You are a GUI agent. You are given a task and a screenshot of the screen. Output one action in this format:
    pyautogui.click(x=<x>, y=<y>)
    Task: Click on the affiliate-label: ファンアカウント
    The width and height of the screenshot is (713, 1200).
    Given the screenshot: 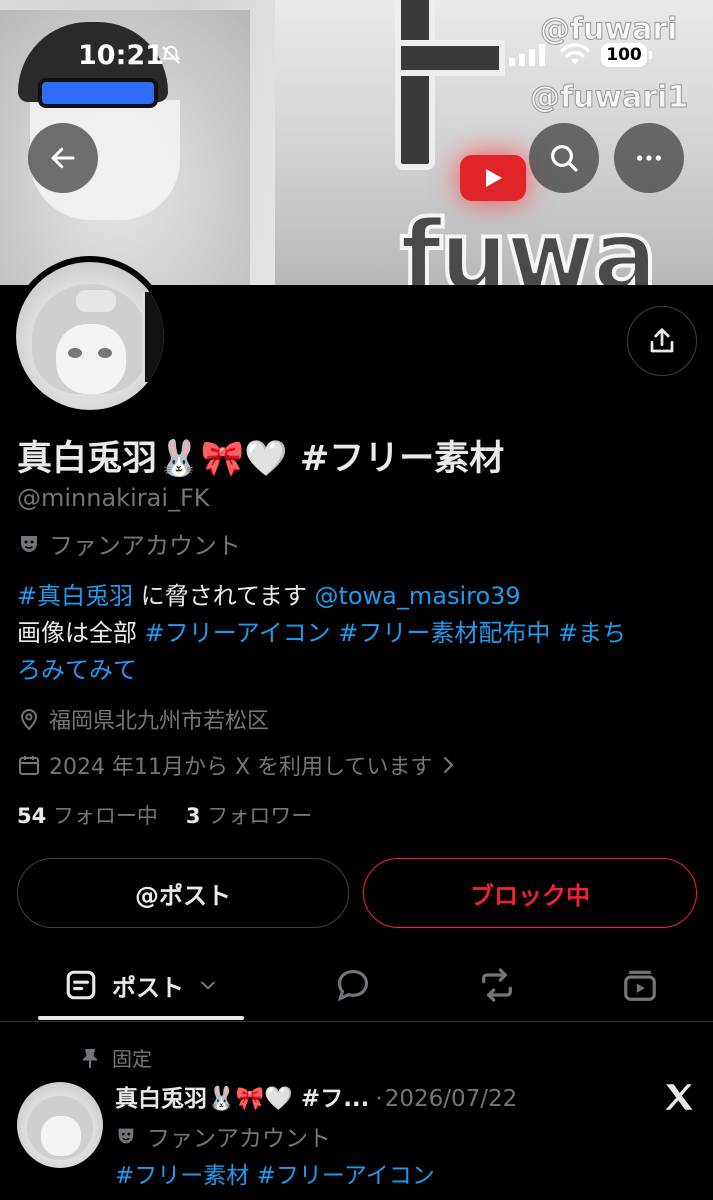 What is the action you would take?
    pyautogui.click(x=129, y=543)
    